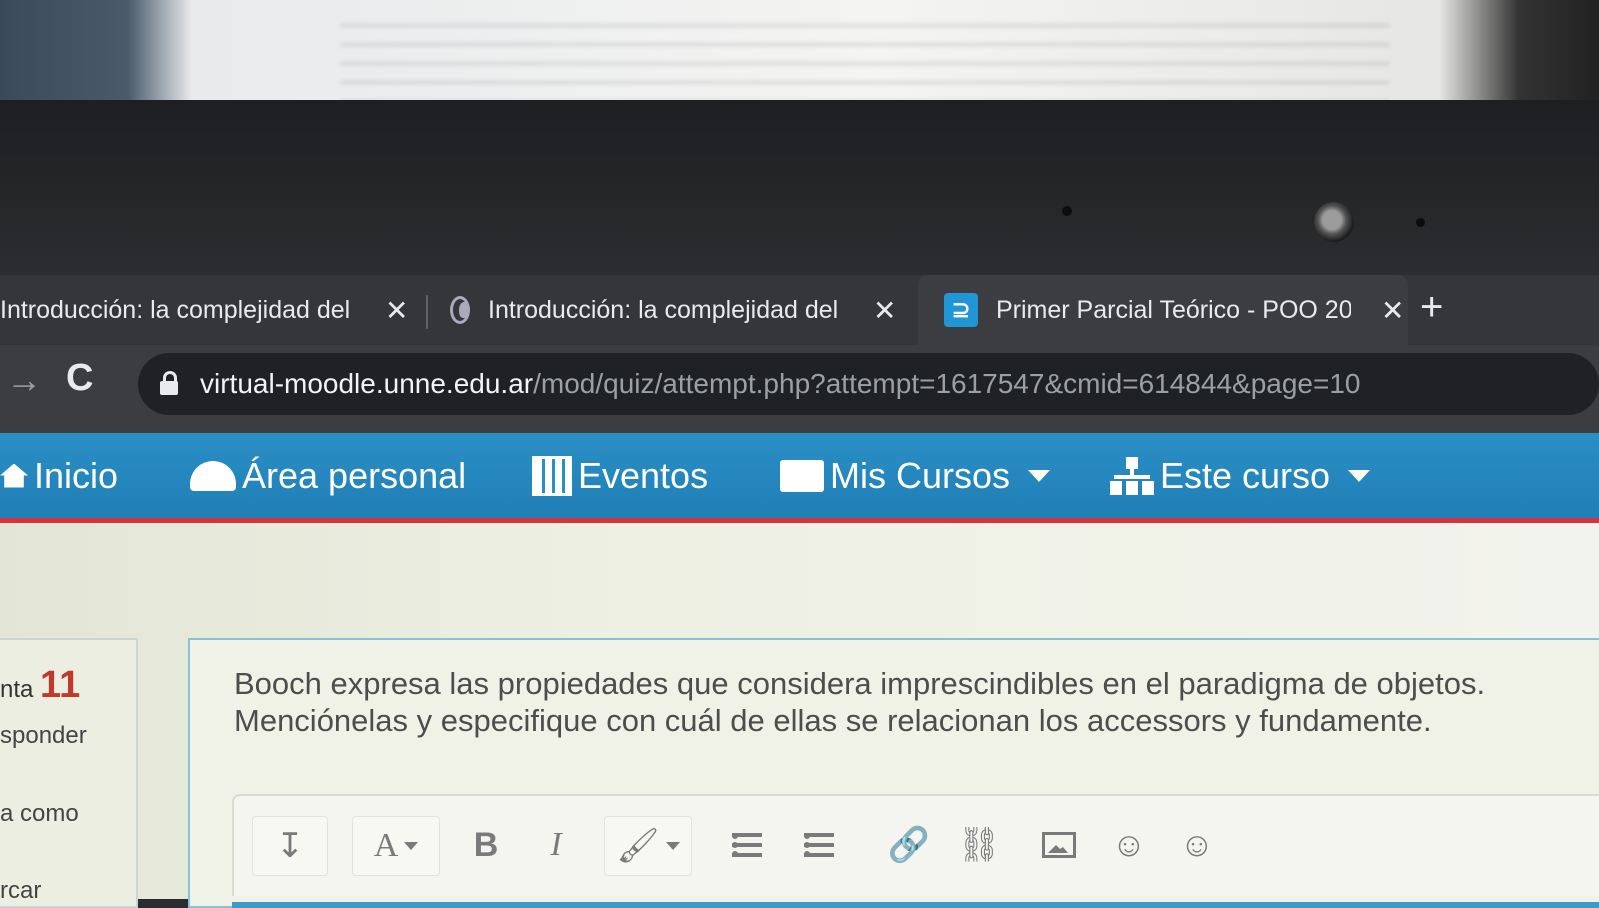  I want to click on briefcase-icon, so click(802, 475).